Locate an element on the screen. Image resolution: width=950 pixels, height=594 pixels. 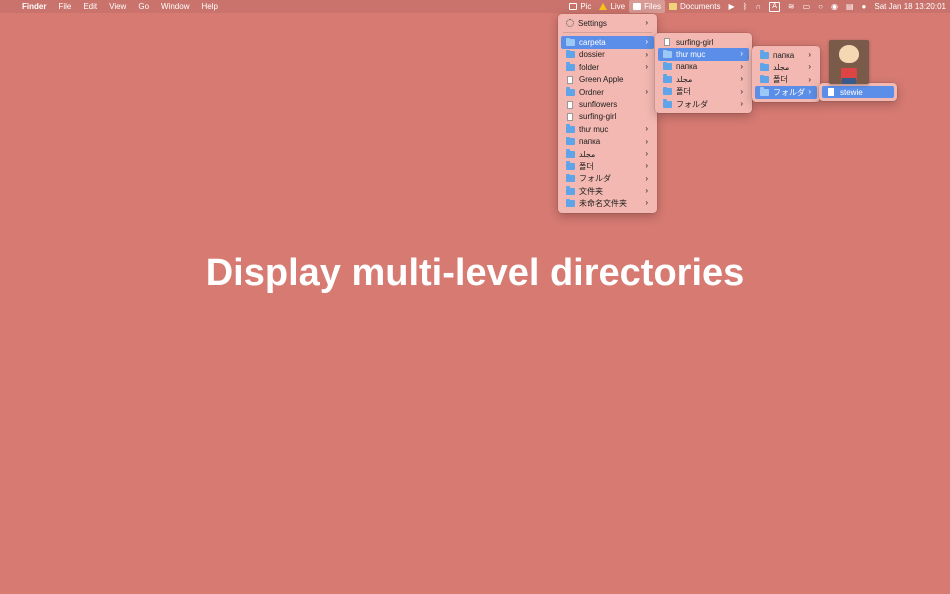
menu-window: Window is located at coordinates (175, 6).